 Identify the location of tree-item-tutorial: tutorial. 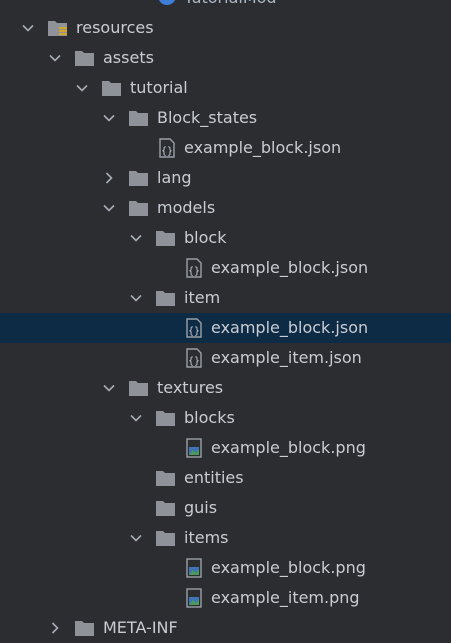
(225, 88).